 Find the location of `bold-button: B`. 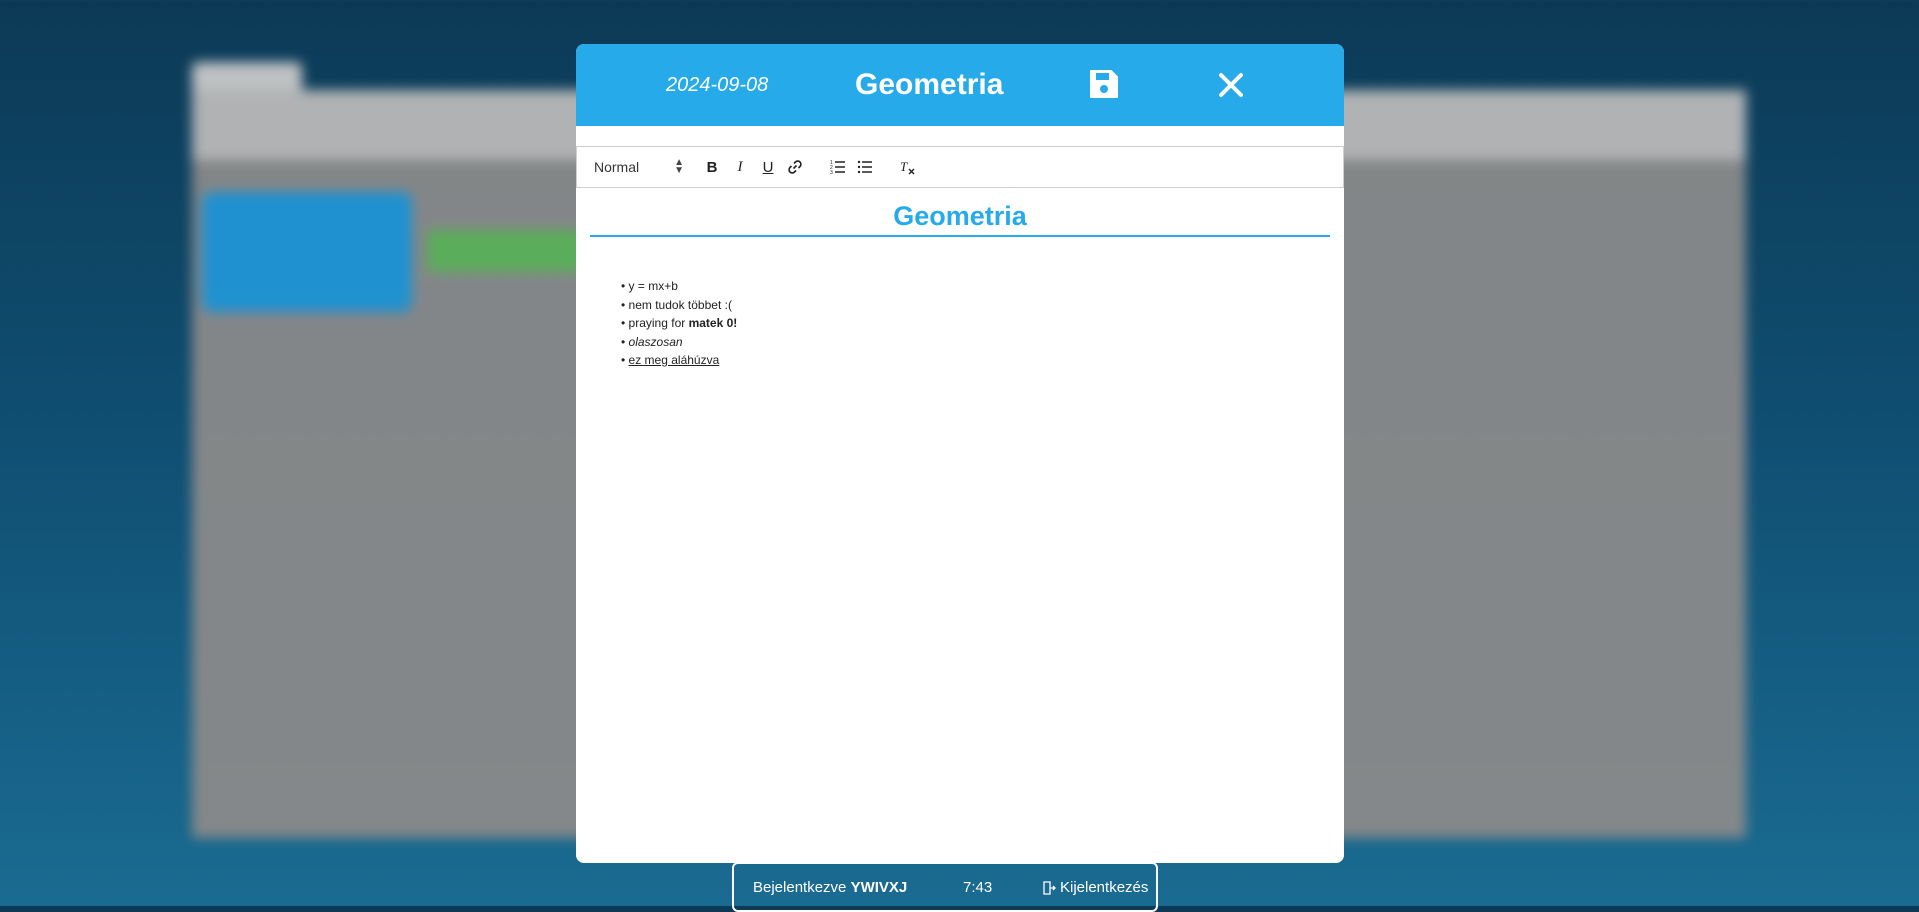

bold-button: B is located at coordinates (712, 167).